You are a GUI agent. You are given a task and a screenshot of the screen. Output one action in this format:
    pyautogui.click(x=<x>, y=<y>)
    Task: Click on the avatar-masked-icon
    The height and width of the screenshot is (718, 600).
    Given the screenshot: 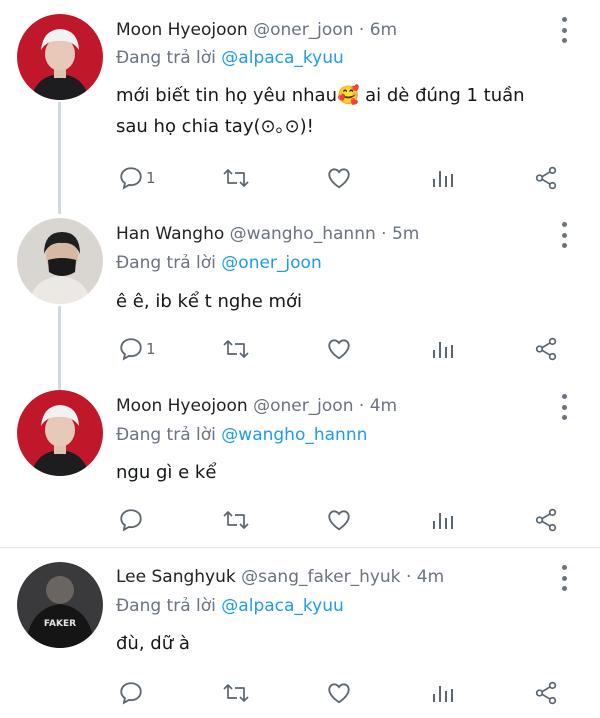 What is the action you would take?
    pyautogui.click(x=60, y=261)
    